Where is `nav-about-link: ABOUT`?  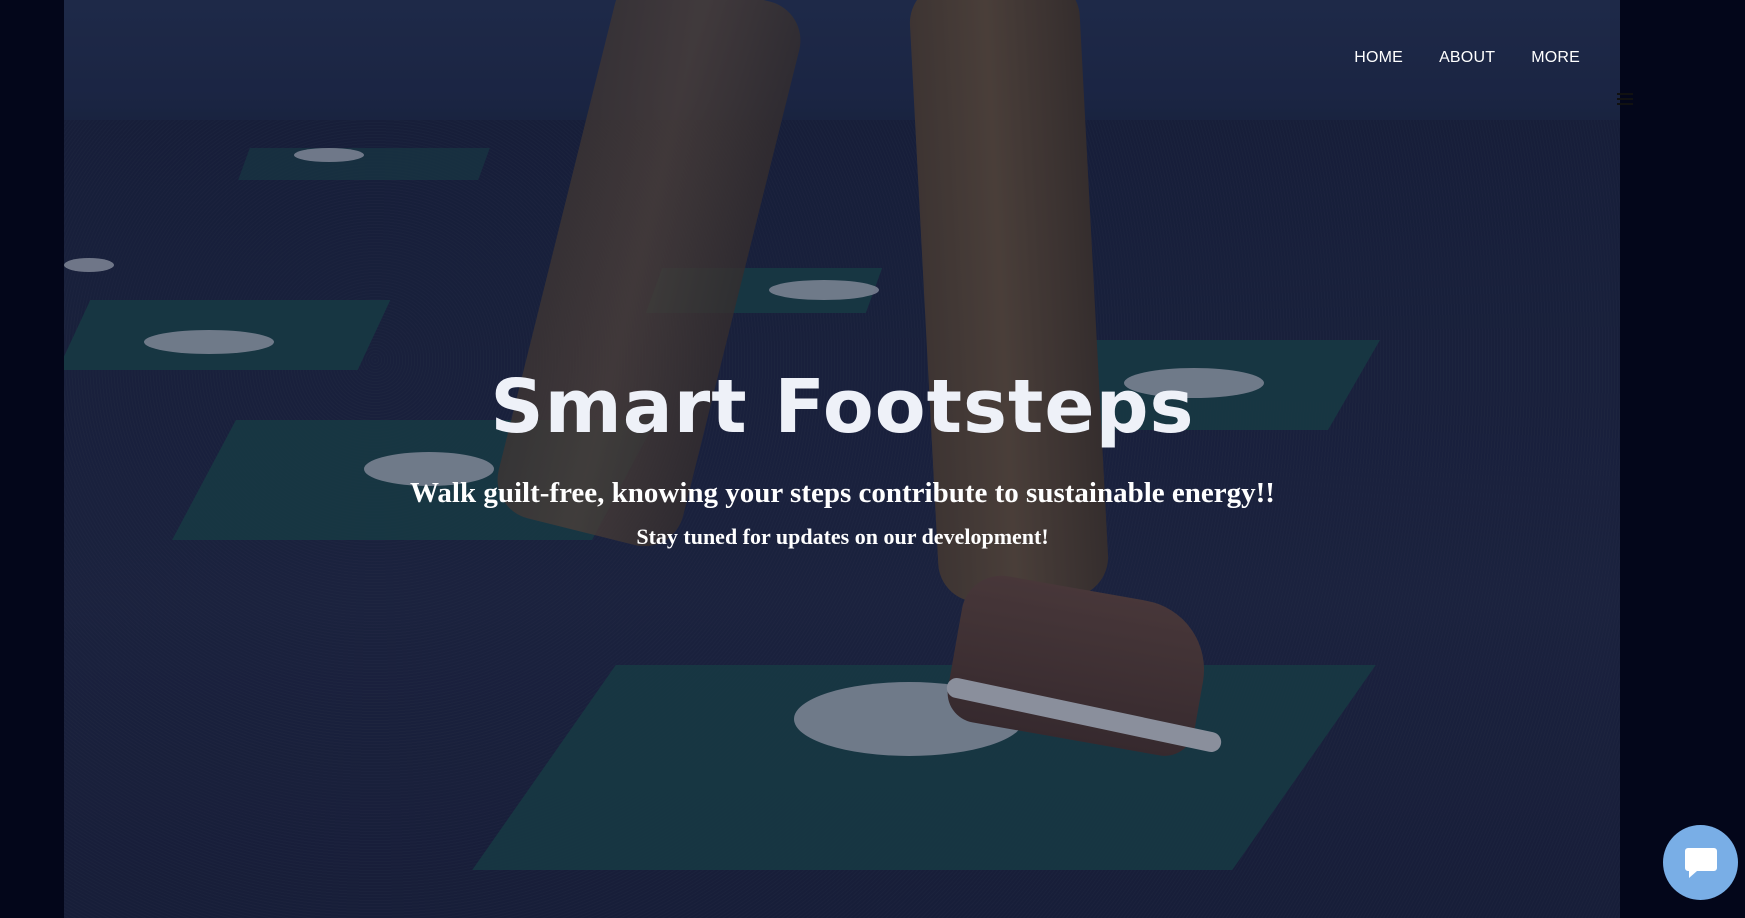 nav-about-link: ABOUT is located at coordinates (1467, 58).